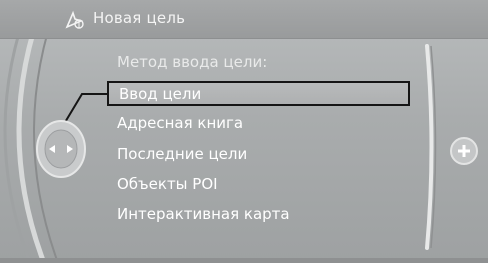  What do you see at coordinates (180, 123) in the screenshot?
I see `menu-item-label: Адресная книга` at bounding box center [180, 123].